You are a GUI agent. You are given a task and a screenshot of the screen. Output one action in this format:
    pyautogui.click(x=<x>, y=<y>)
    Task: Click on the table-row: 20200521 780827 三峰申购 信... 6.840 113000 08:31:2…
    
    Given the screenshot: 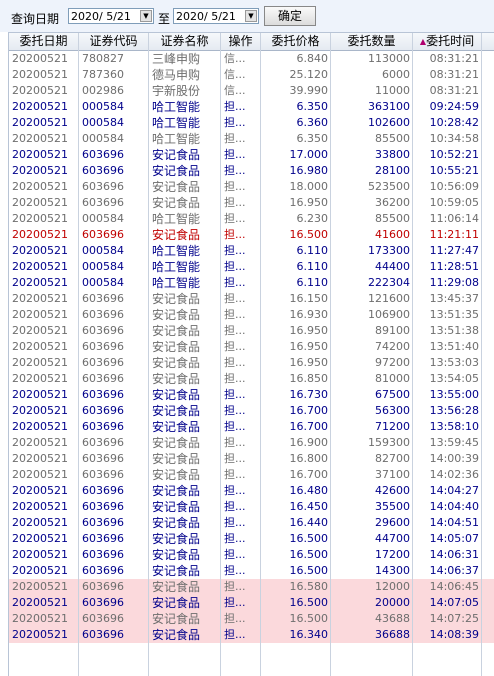 What is the action you would take?
    pyautogui.click(x=251, y=59)
    